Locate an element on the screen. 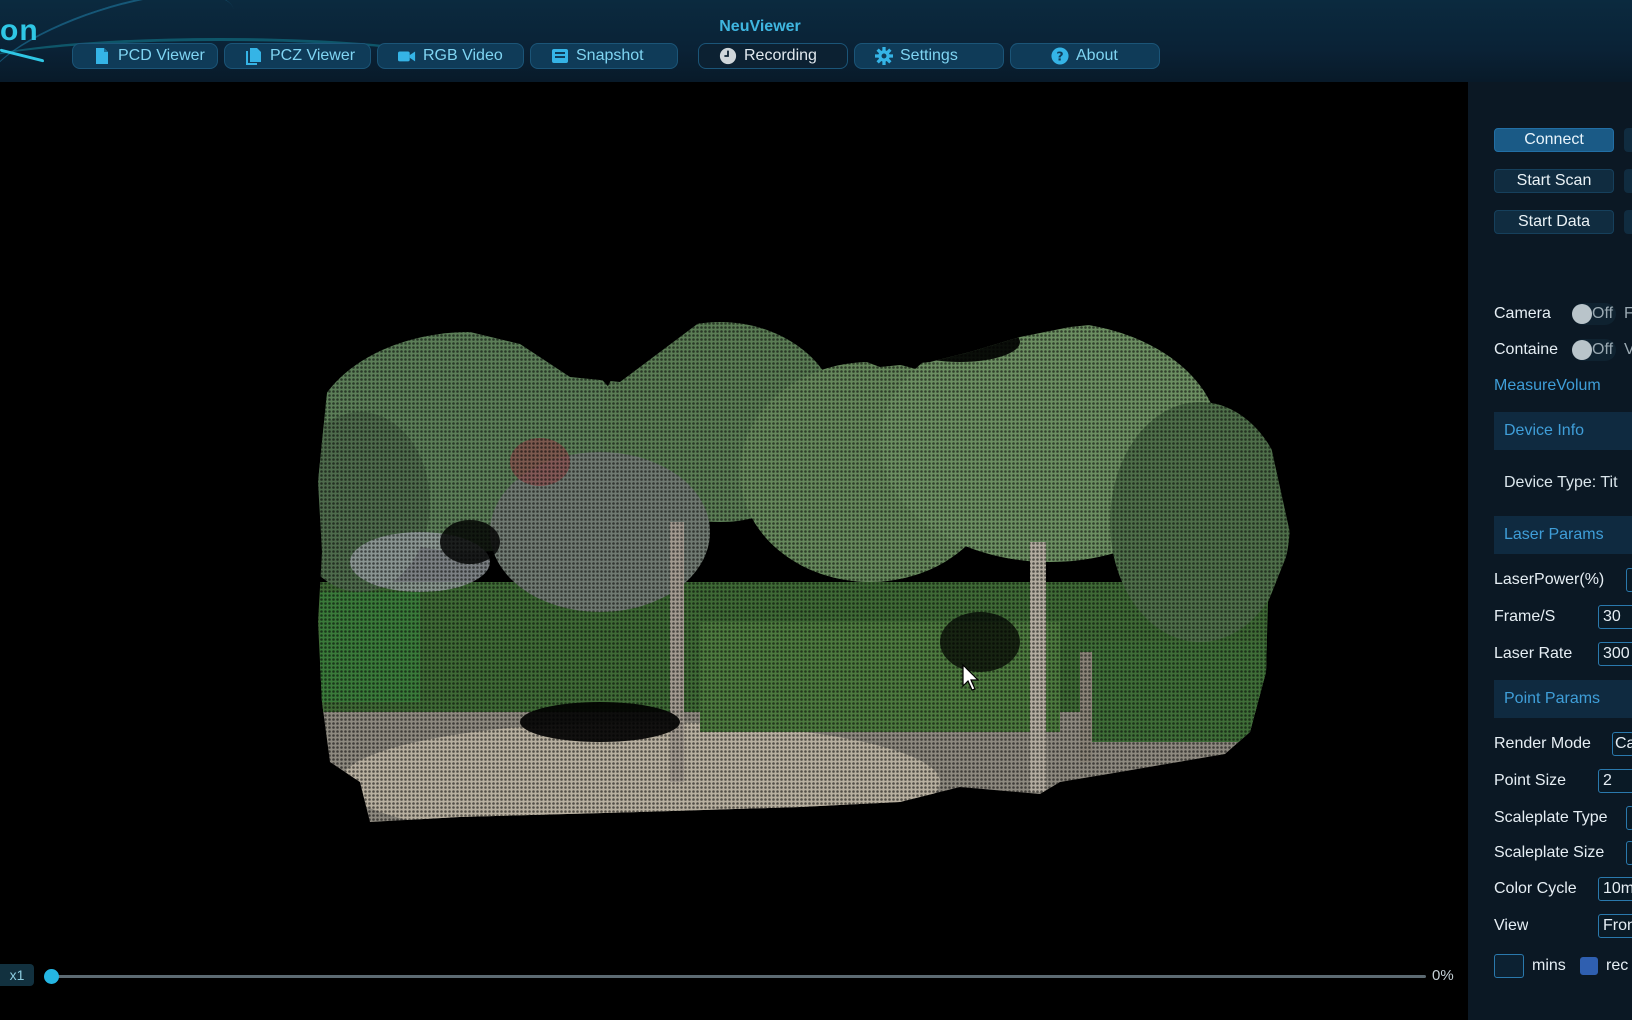 The width and height of the screenshot is (1632, 1020). frame-rate-label: Frame/S is located at coordinates (1525, 616).